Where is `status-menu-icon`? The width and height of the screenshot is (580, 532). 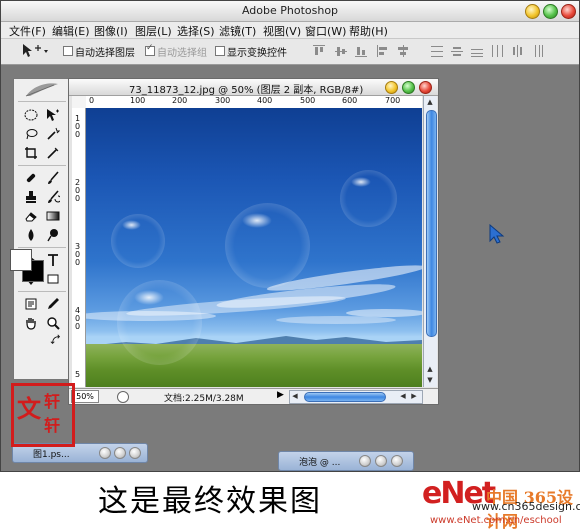
status-menu-icon is located at coordinates (123, 397).